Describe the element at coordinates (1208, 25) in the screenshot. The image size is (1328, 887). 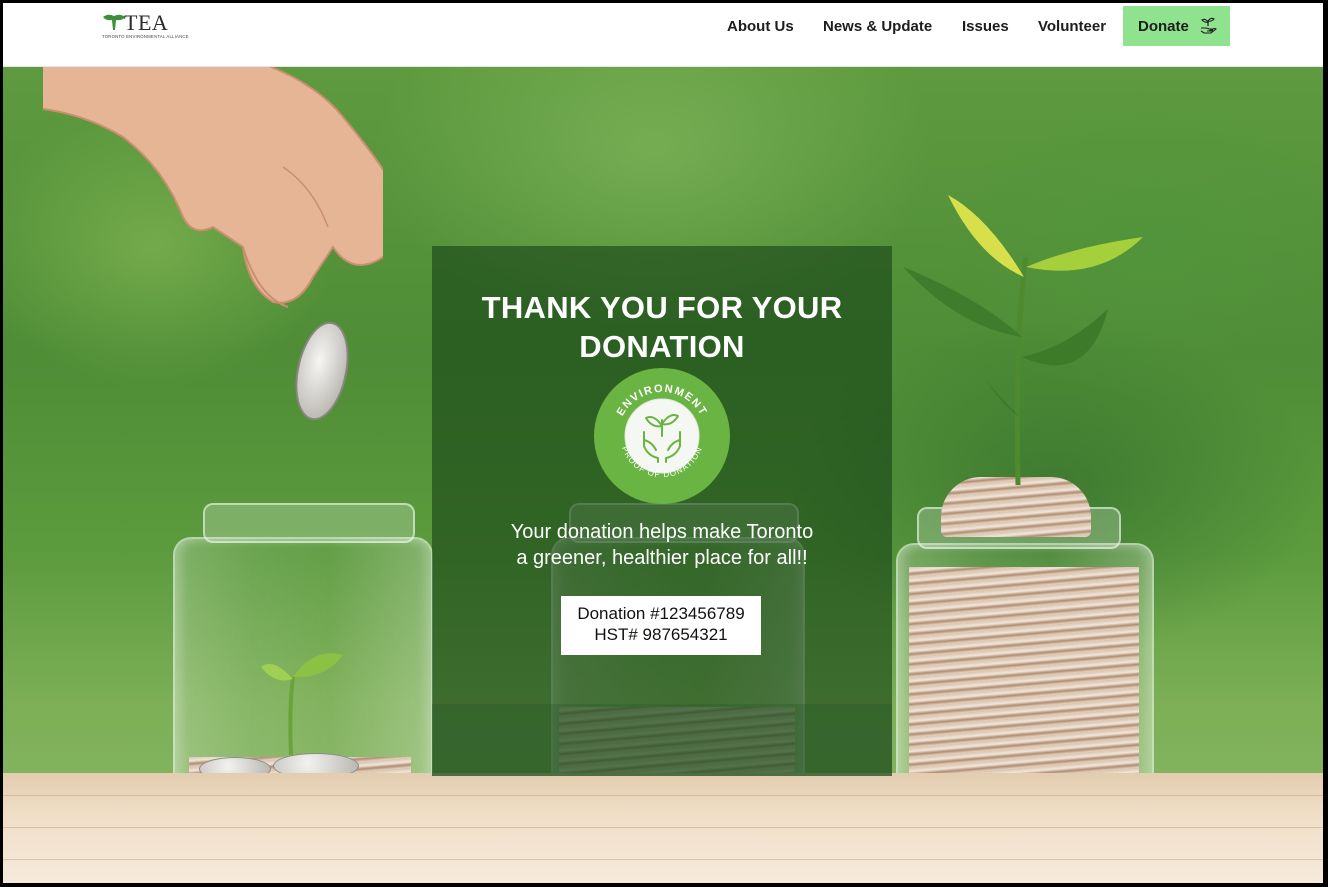
I see `hand-plant-icon` at that location.